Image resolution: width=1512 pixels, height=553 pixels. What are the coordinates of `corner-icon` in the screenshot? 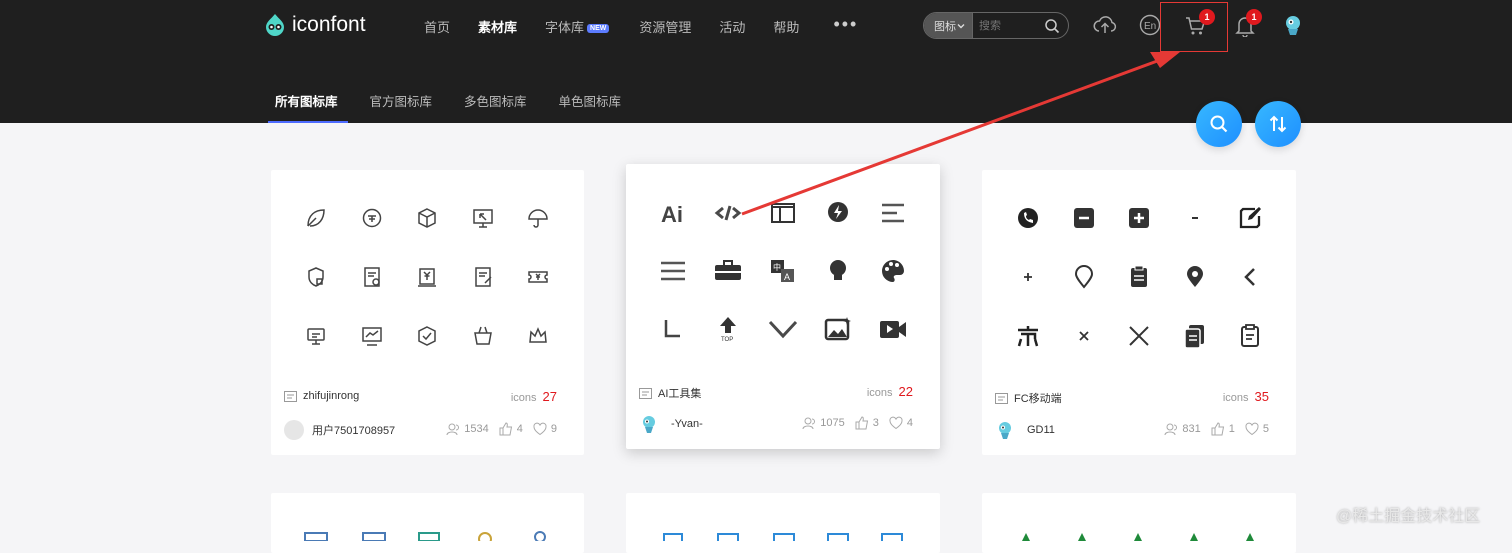 It's located at (673, 329).